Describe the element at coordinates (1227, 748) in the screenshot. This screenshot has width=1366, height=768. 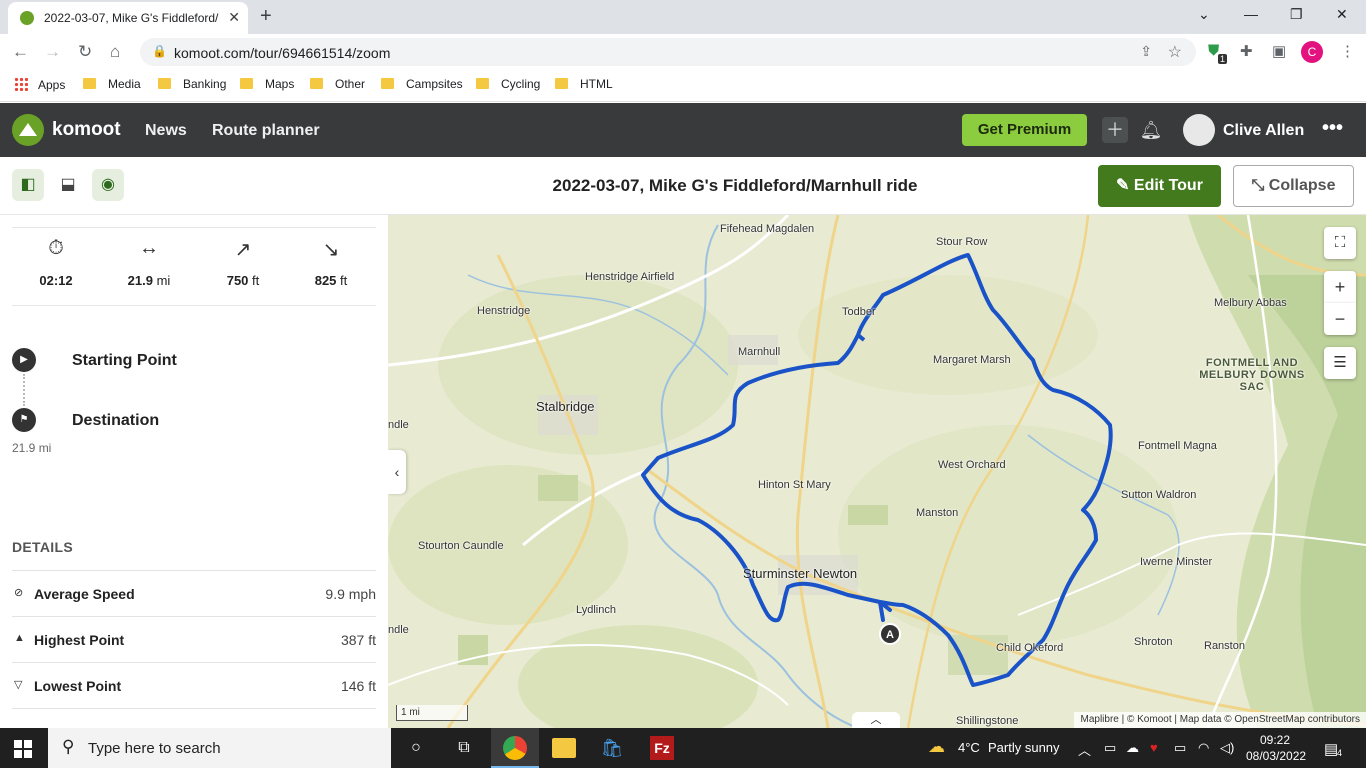
I see `volume-icon: ◁)` at that location.